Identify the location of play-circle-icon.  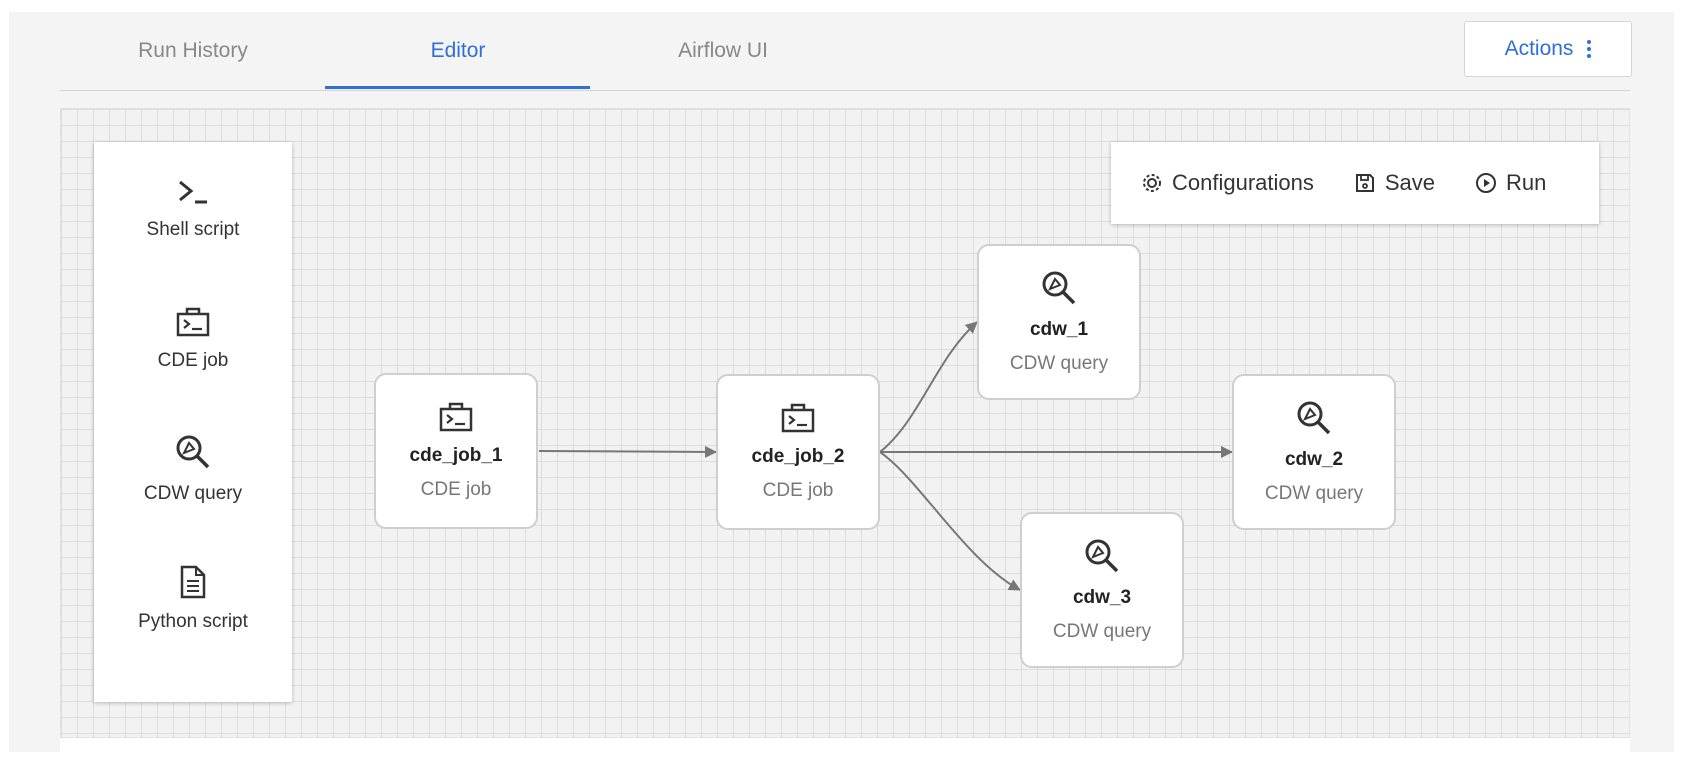
(1486, 183).